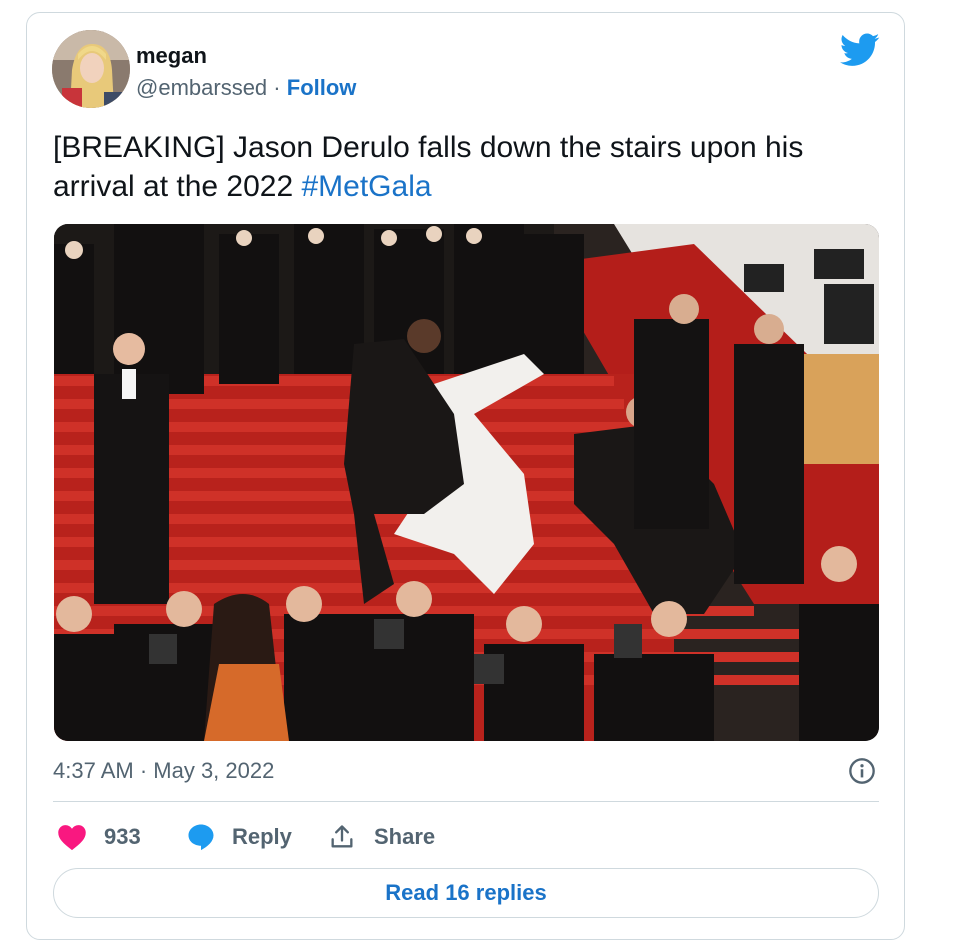 This screenshot has height=948, width=978. I want to click on share-icon, so click(342, 836).